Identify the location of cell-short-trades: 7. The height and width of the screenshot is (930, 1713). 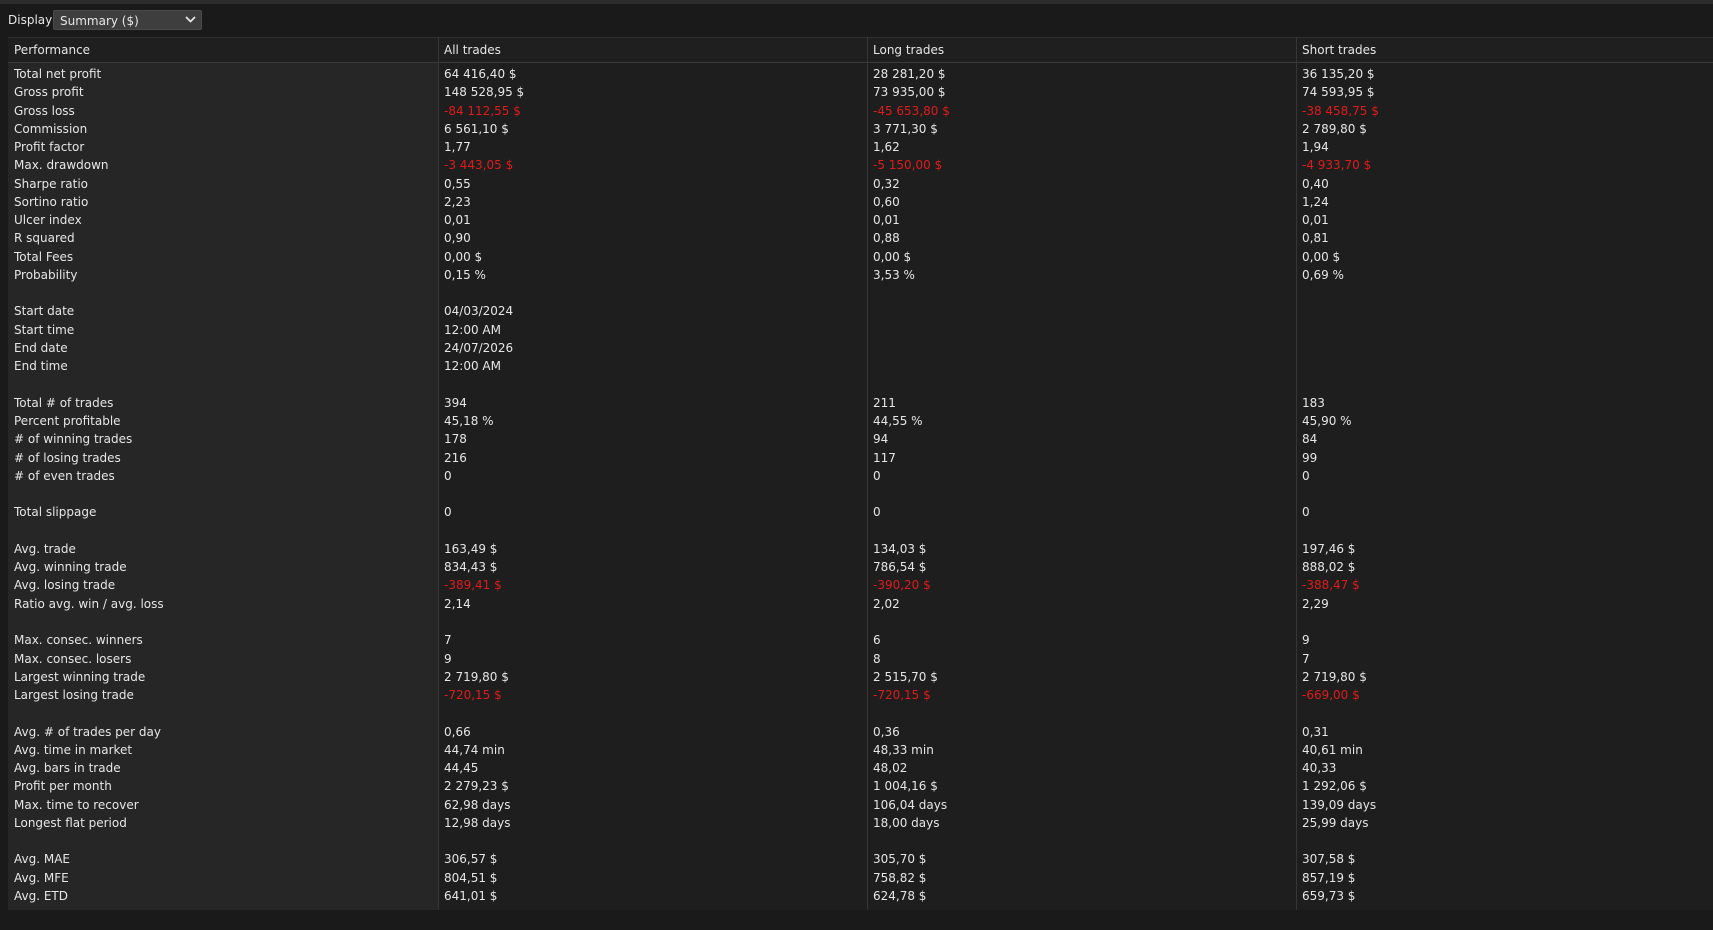
(1306, 658).